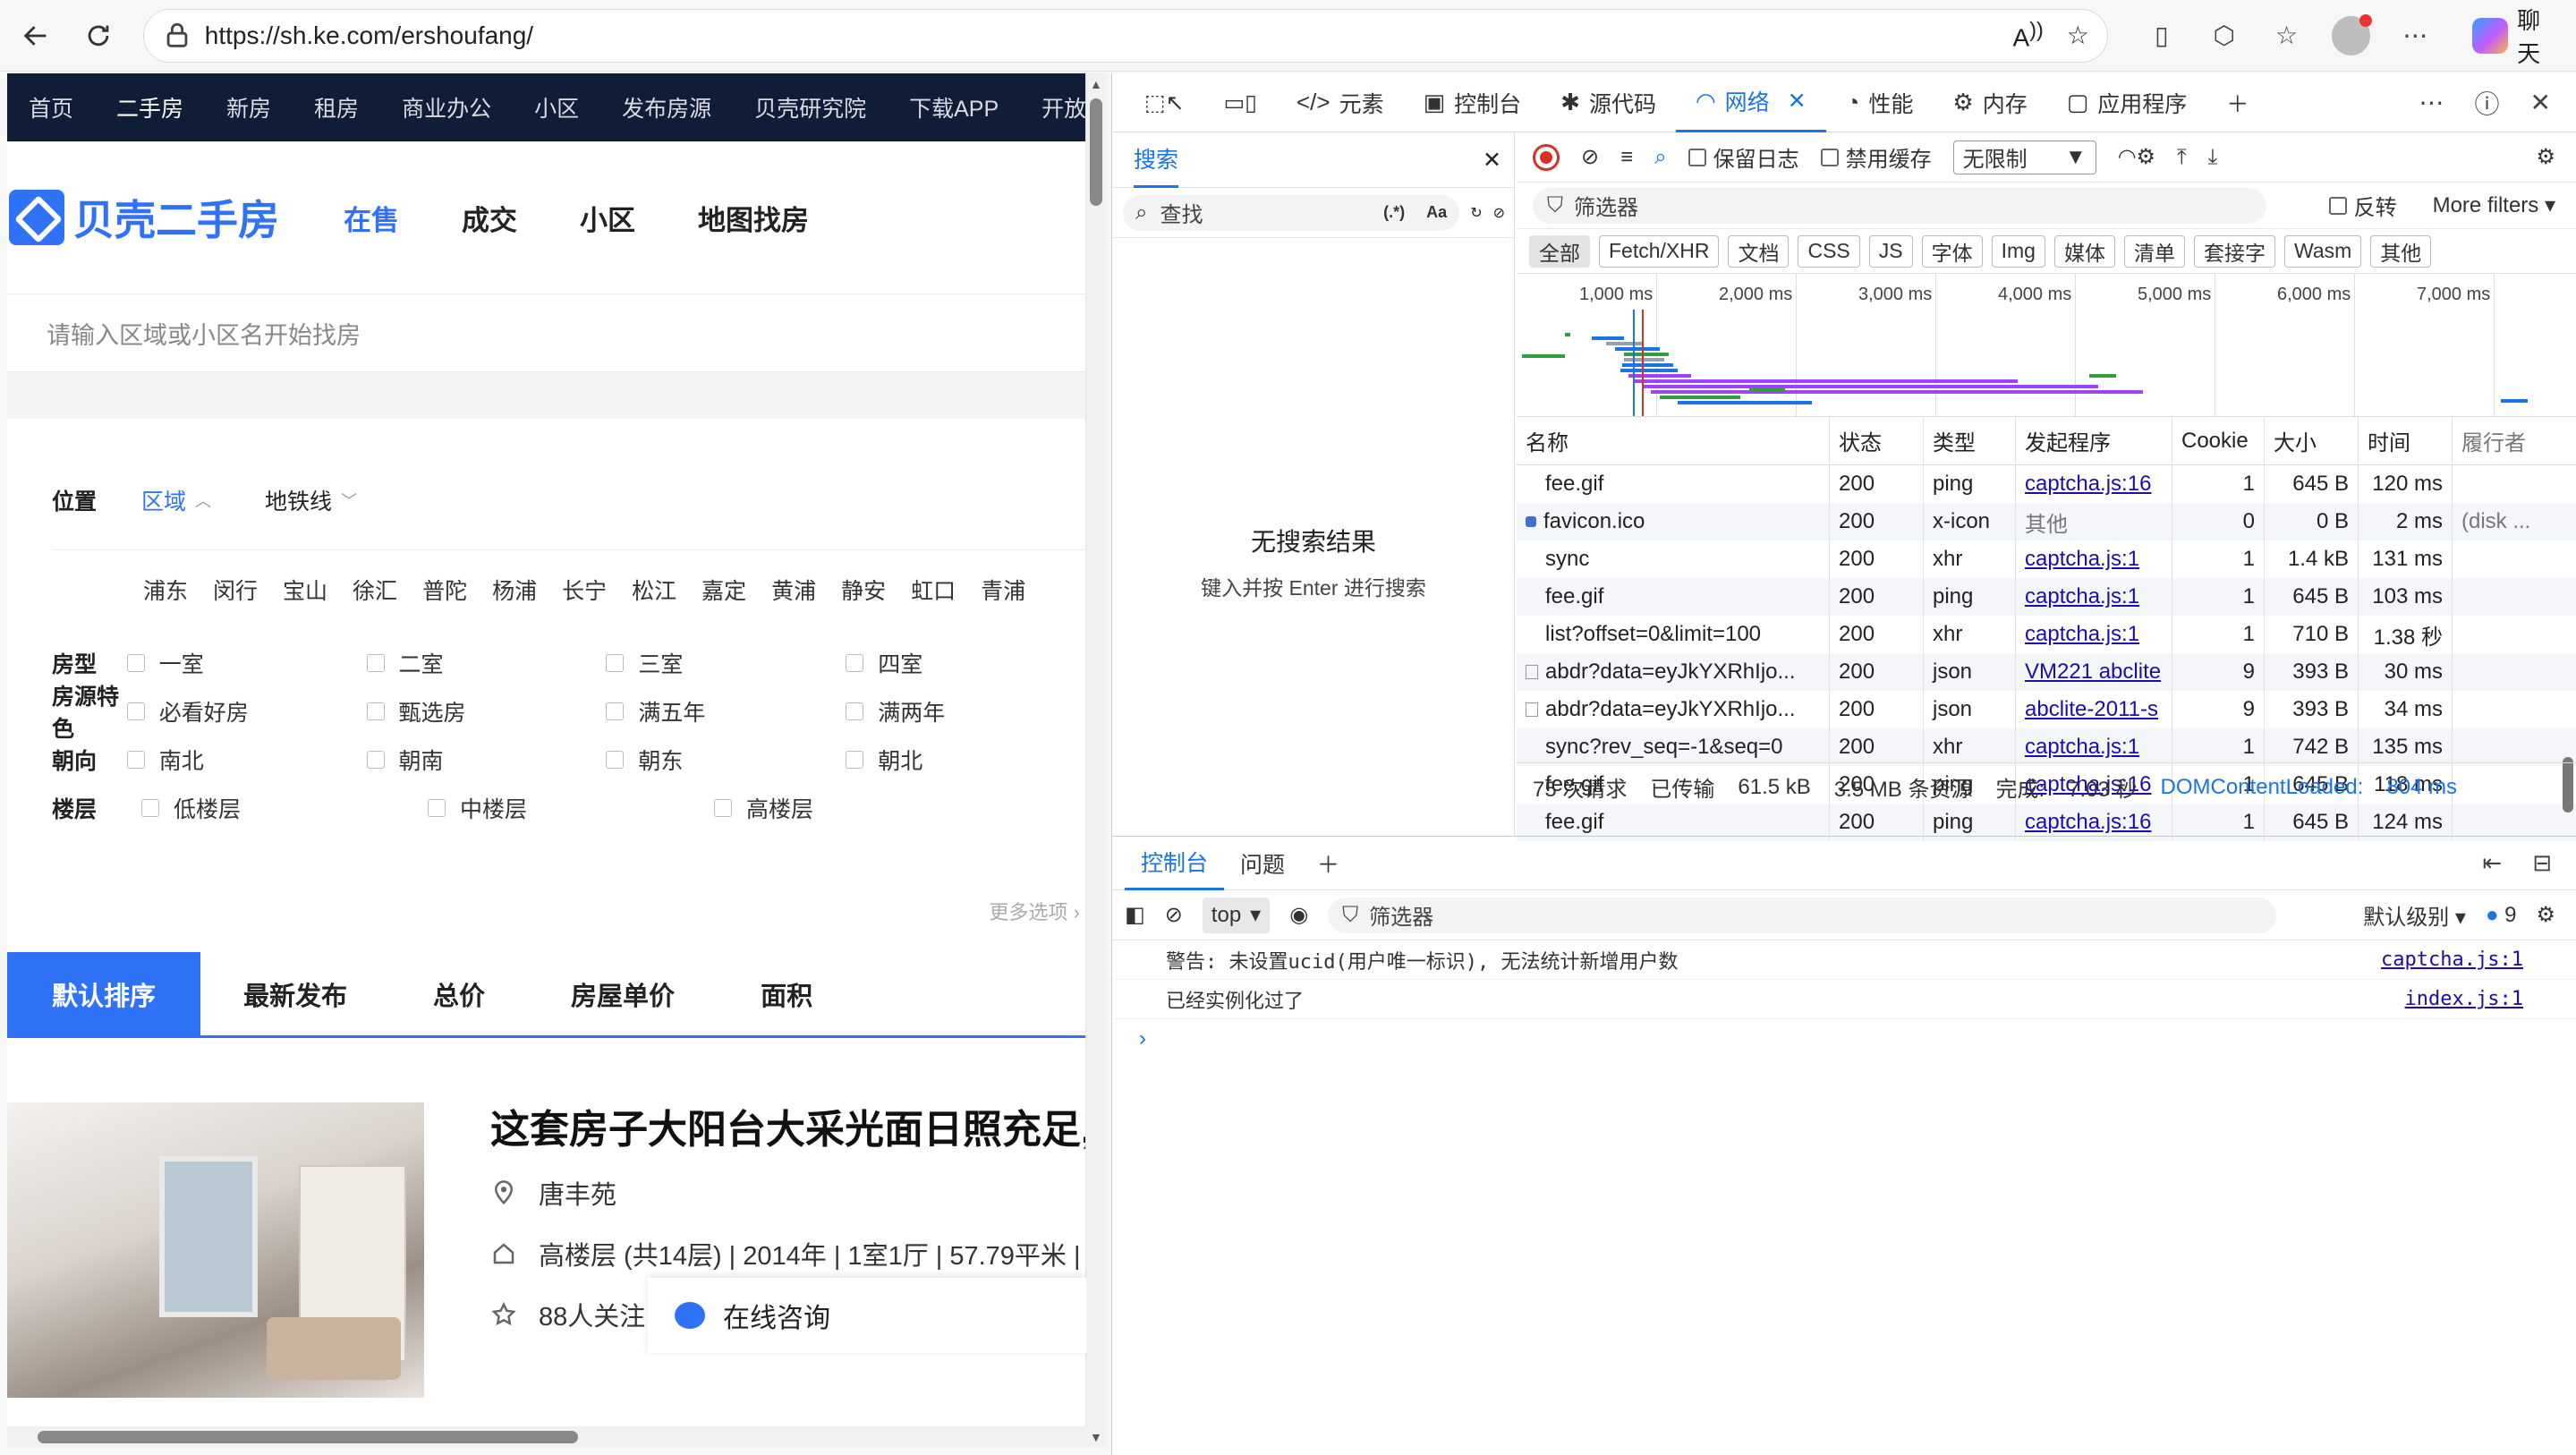 This screenshot has width=2576, height=1455. What do you see at coordinates (514, 606) in the screenshot?
I see `district-item: 杨浦` at bounding box center [514, 606].